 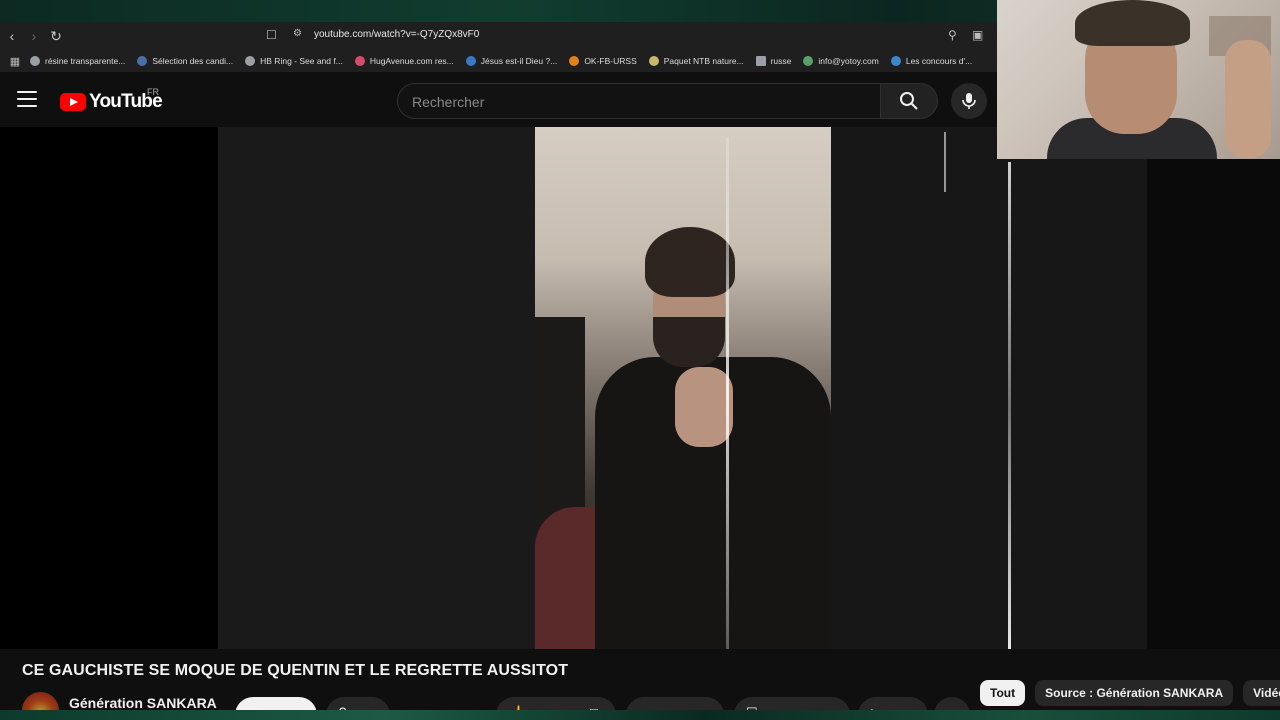 I want to click on voice-search-button, so click(x=969, y=101).